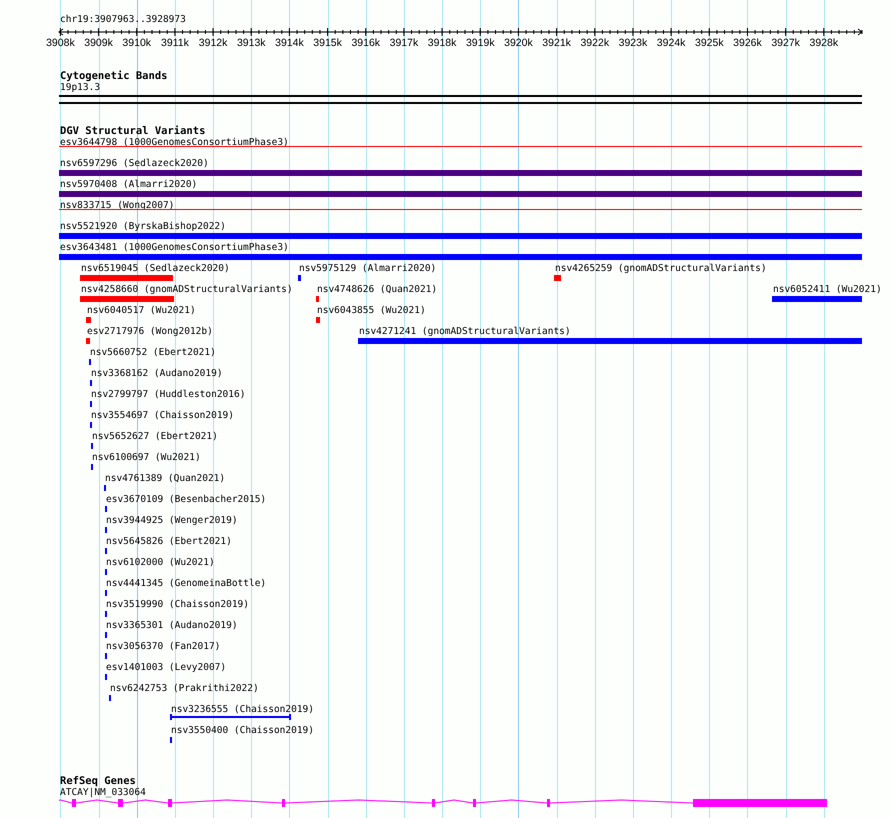 The width and height of the screenshot is (890, 818). I want to click on variant-label: nsv3944925 (Wenger2019), so click(172, 520).